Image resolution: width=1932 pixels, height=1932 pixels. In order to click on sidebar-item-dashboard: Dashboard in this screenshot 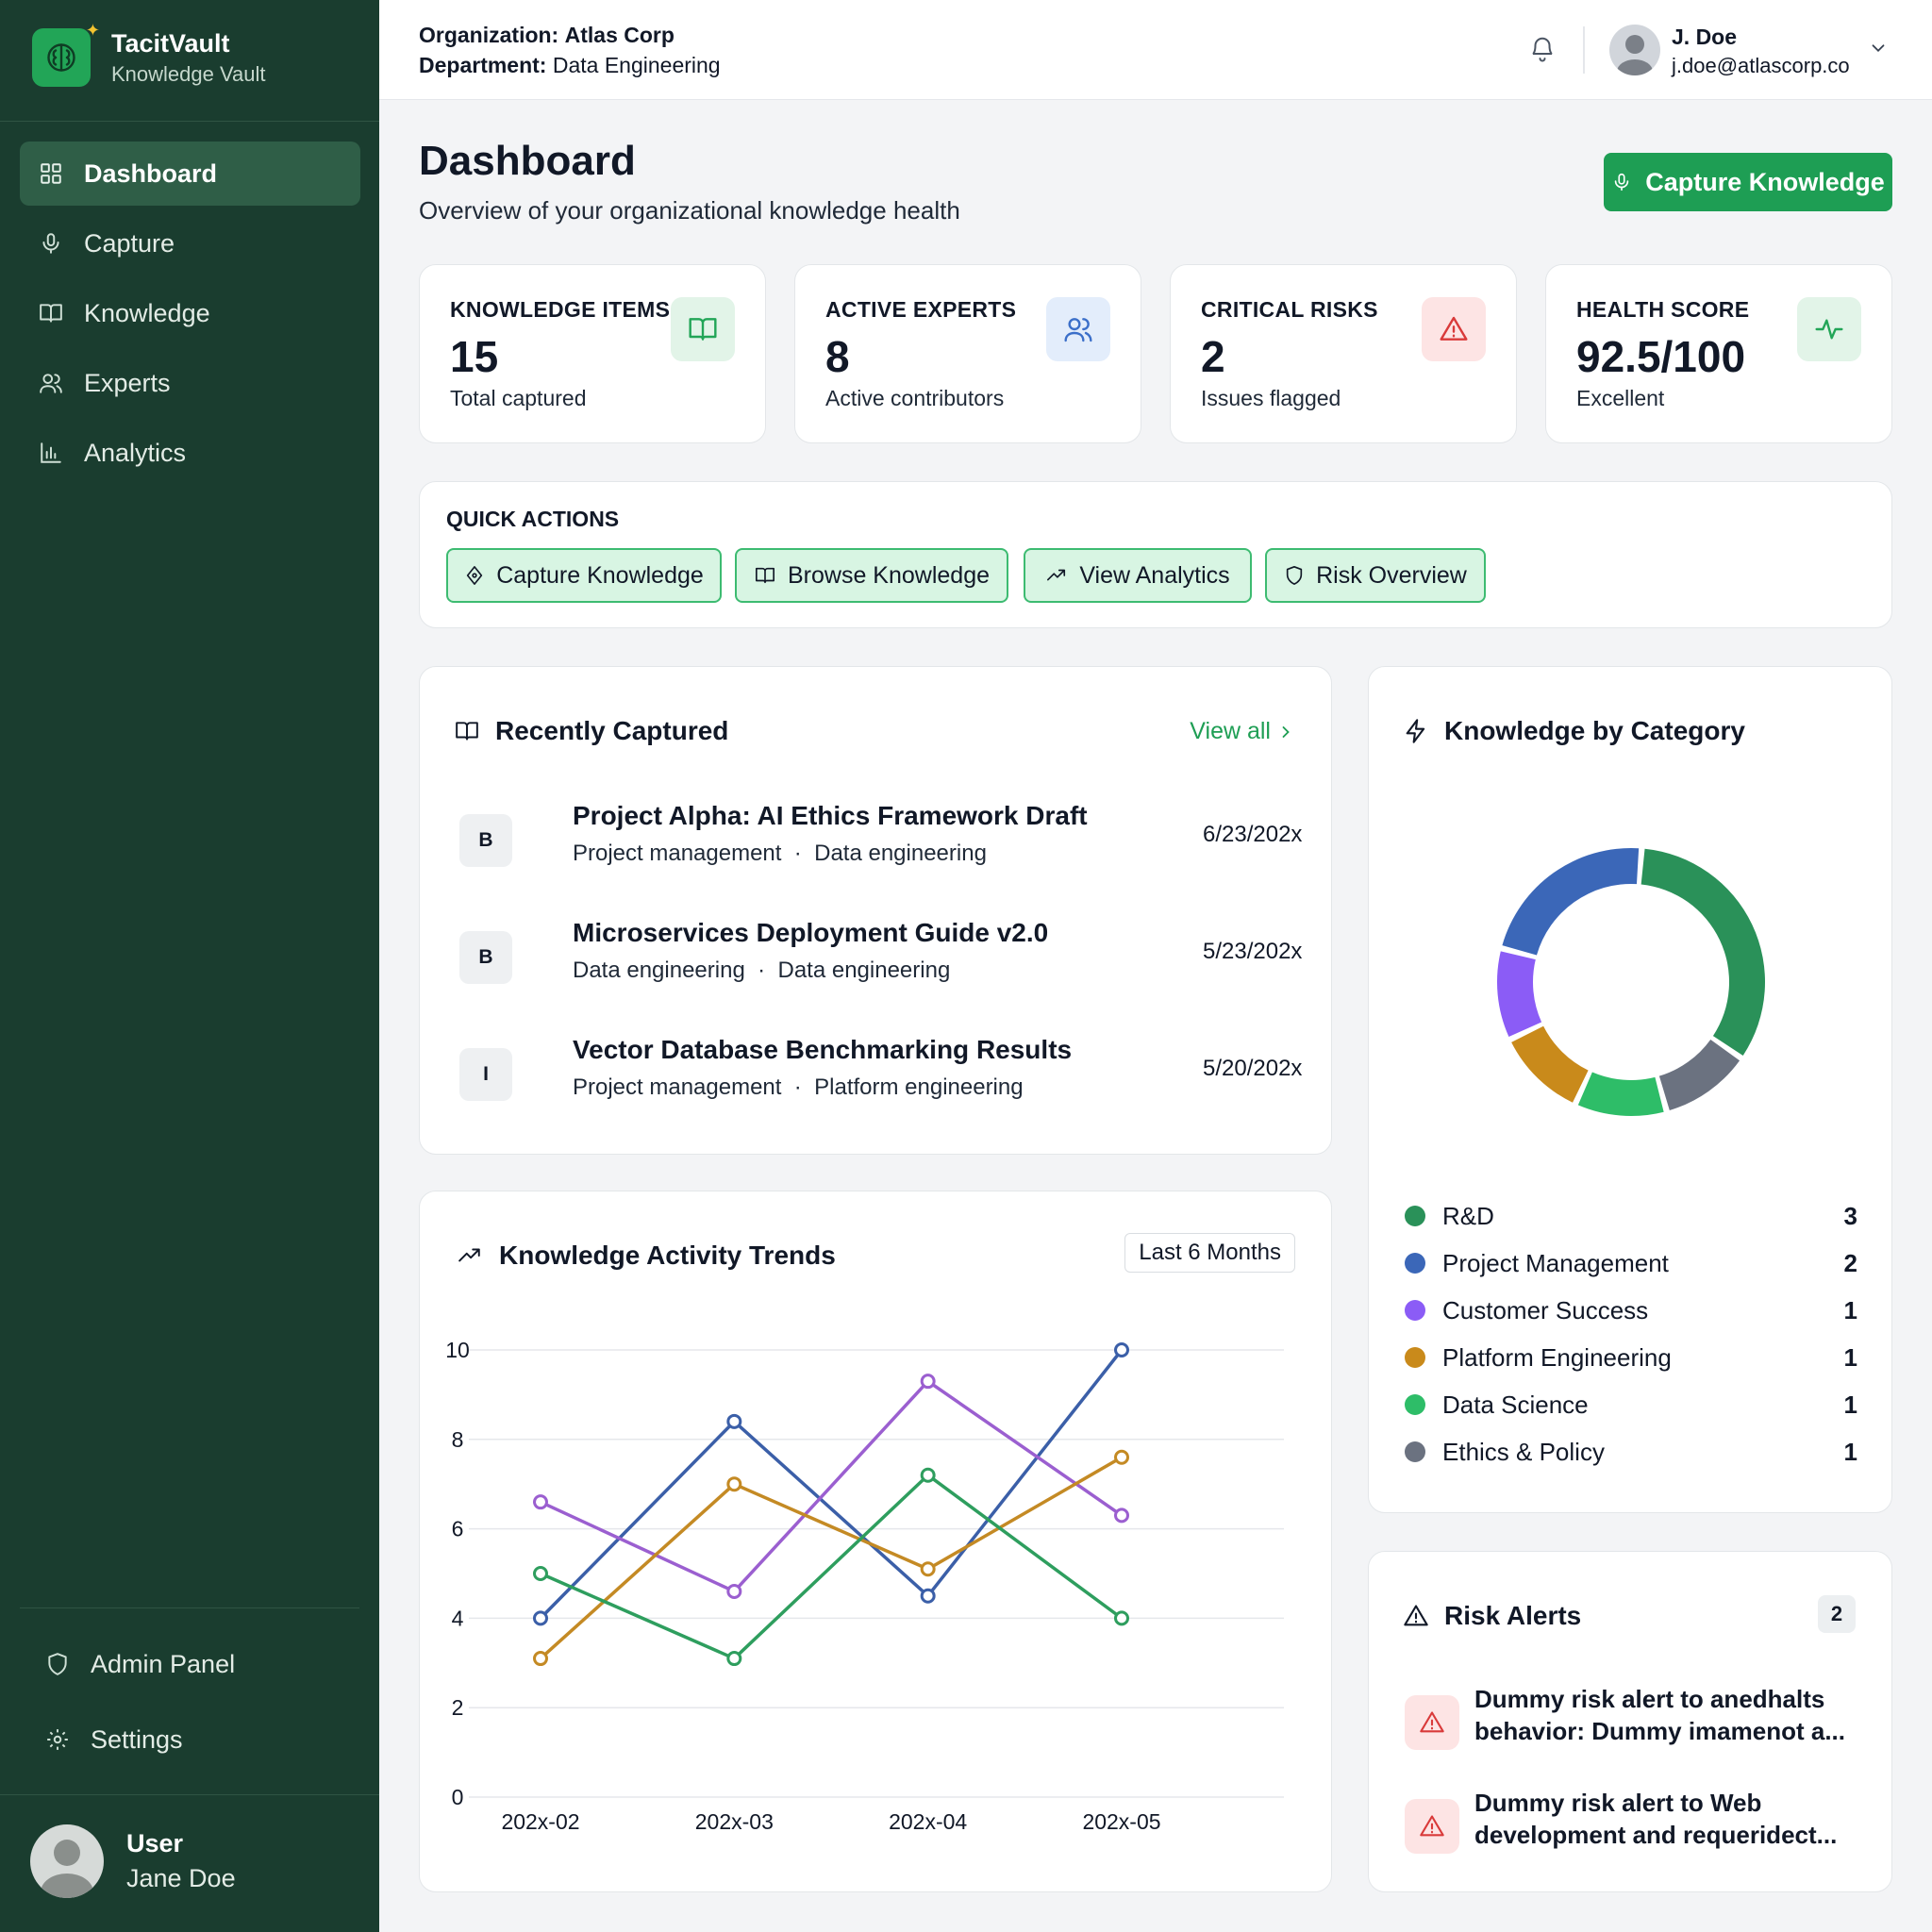, I will do `click(190, 174)`.